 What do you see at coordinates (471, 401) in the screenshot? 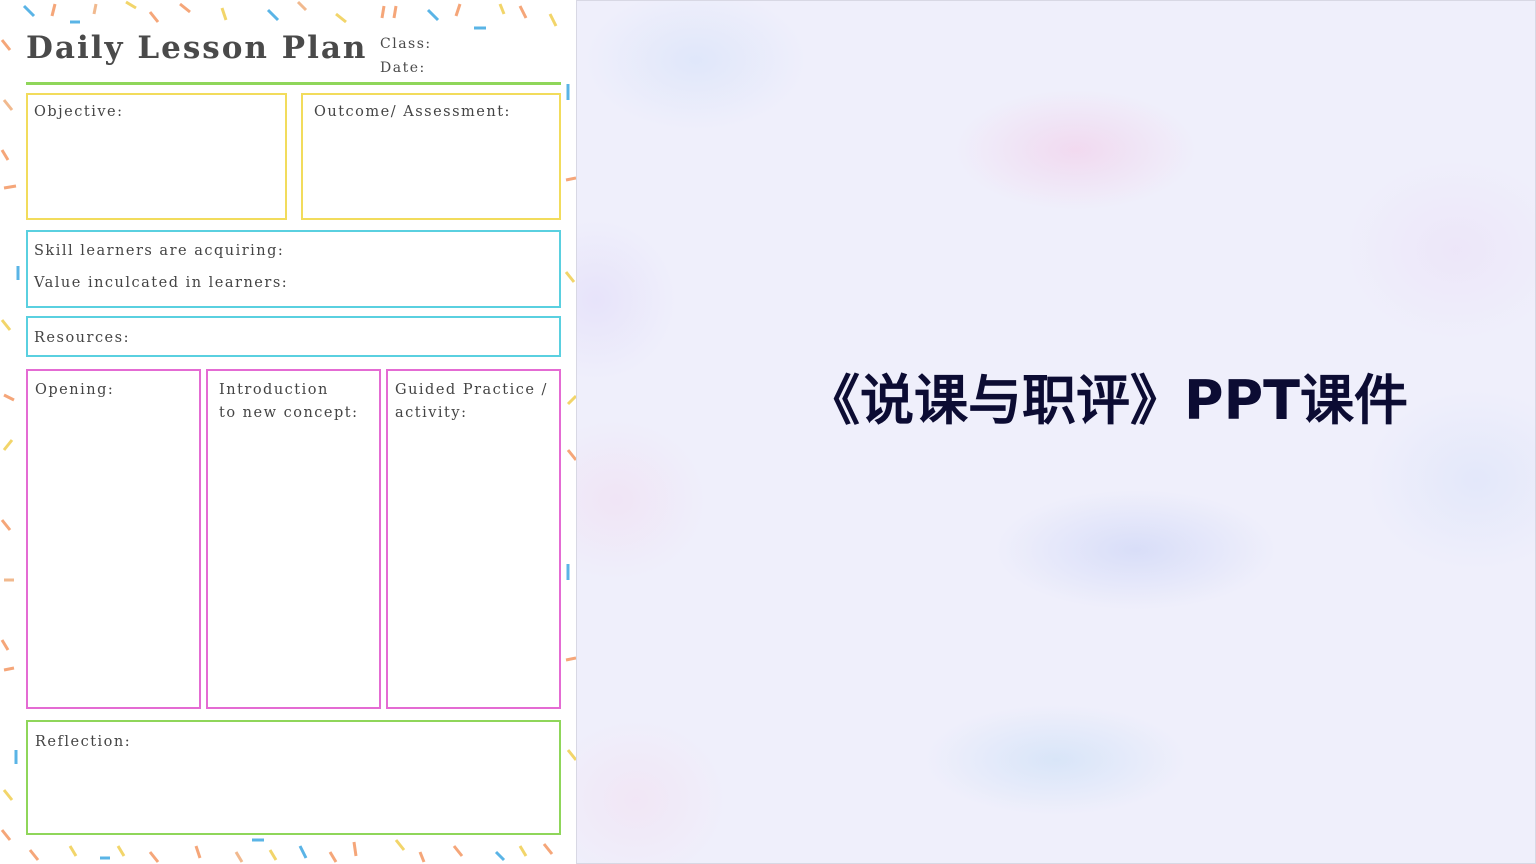
I see `guided-practice-label: Guided Practice / activity:` at bounding box center [471, 401].